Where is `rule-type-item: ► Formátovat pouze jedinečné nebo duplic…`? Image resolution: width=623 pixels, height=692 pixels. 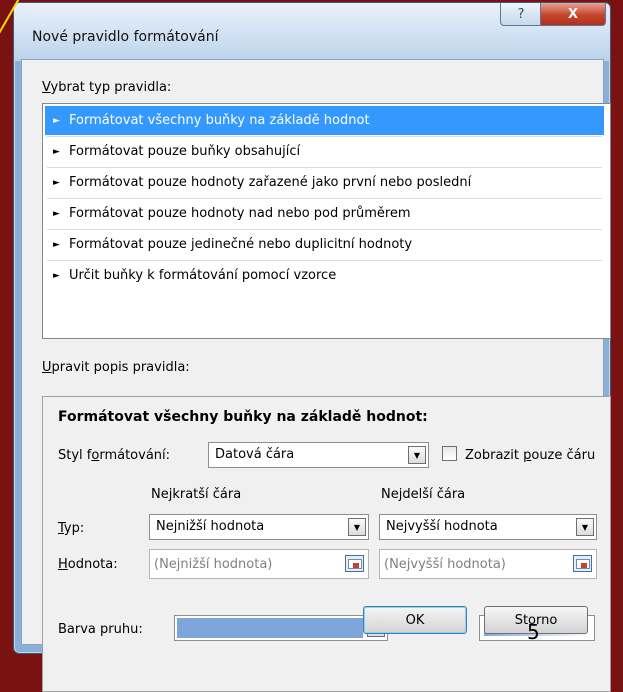
rule-type-item: ► Formátovat pouze jedinečné nebo duplic… is located at coordinates (324, 244).